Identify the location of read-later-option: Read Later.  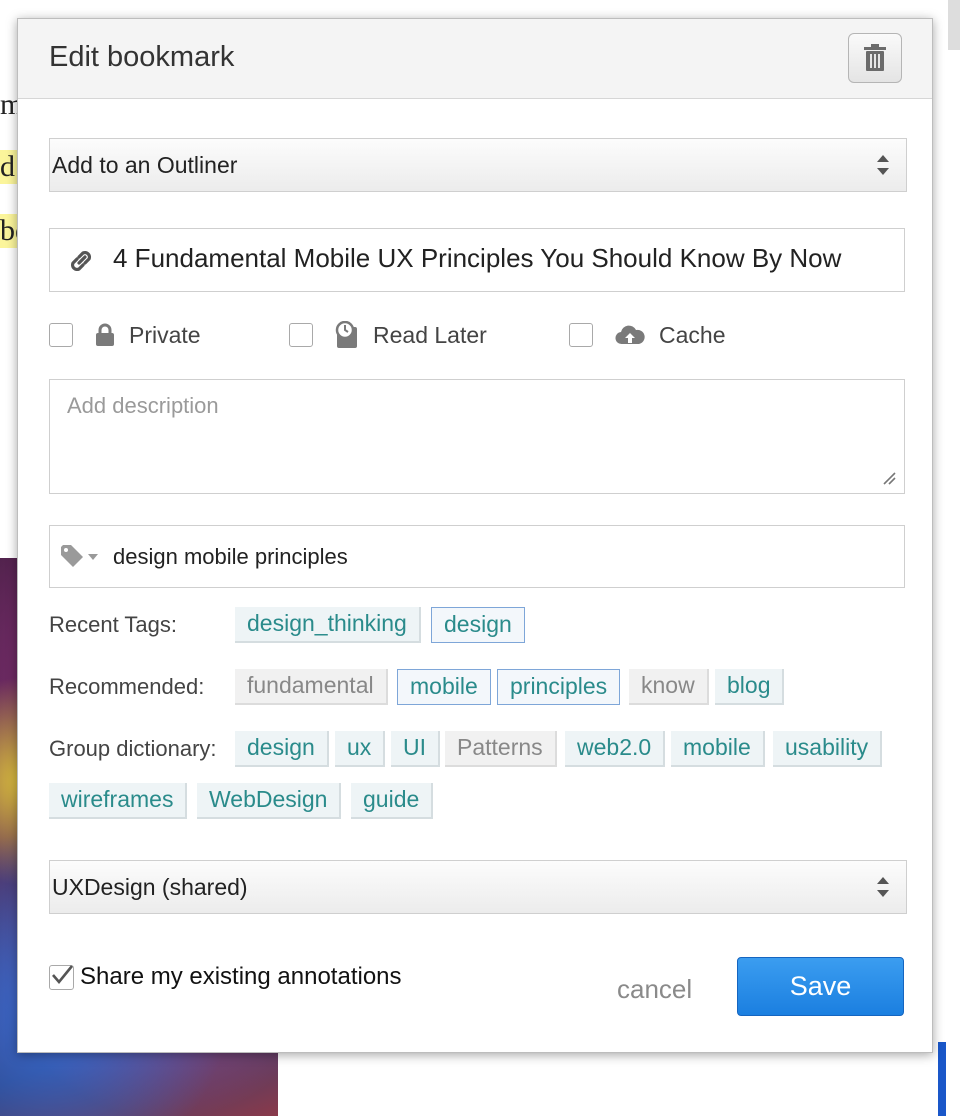
(388, 335).